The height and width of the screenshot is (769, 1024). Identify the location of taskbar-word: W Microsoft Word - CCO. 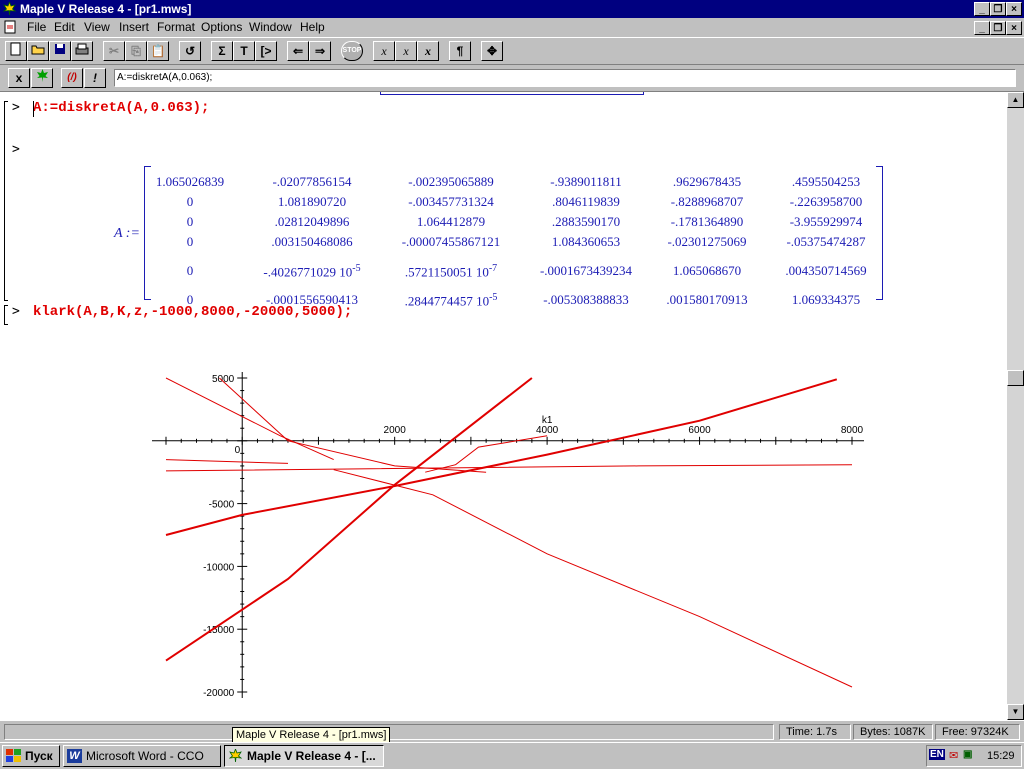
(142, 756).